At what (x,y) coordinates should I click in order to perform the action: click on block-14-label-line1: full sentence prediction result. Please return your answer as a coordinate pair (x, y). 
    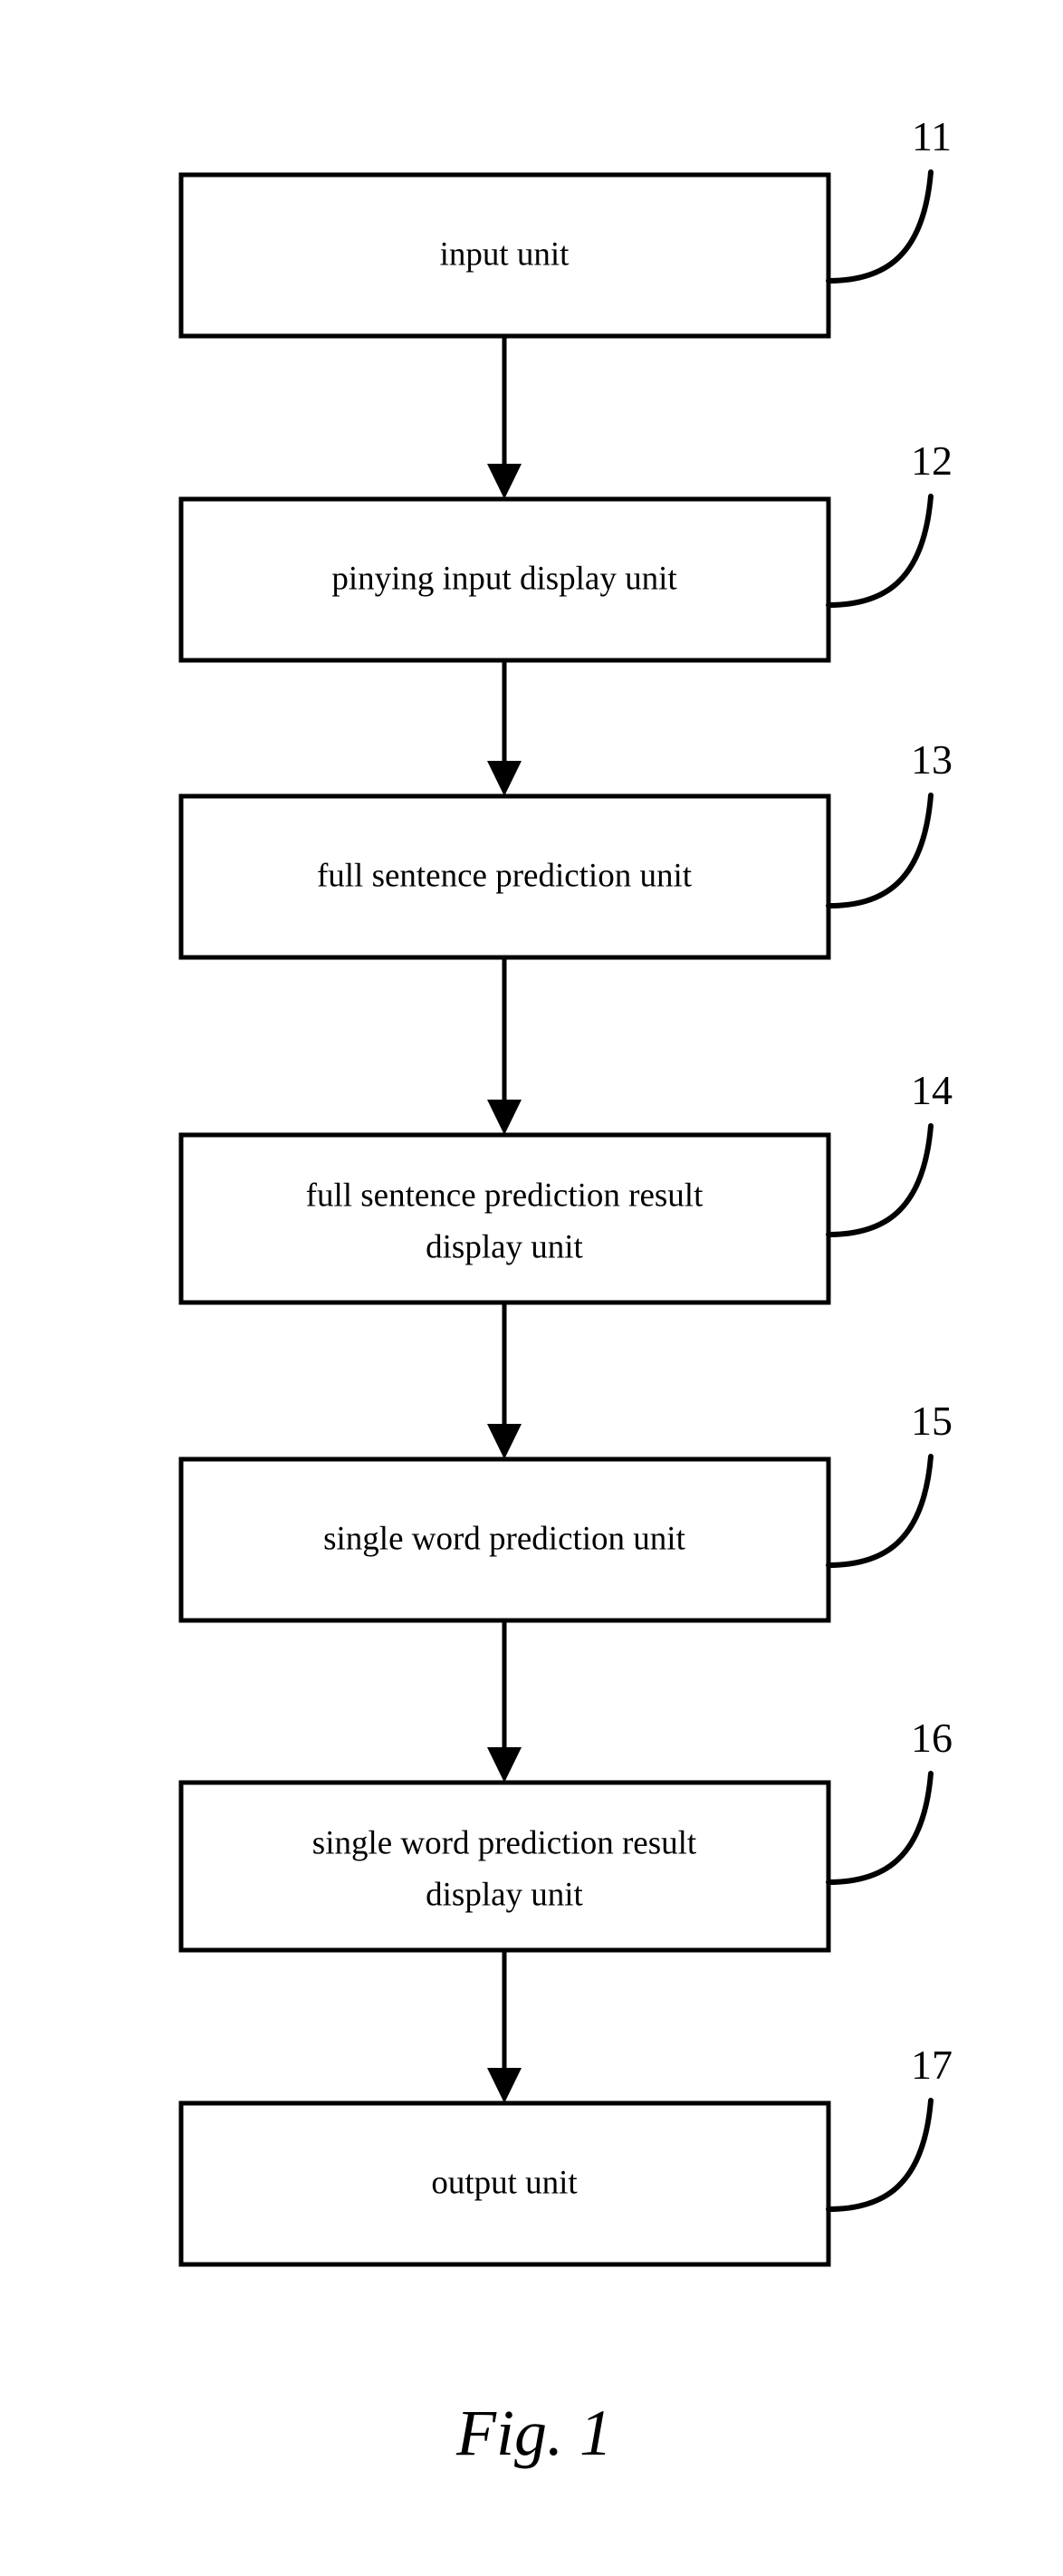
    Looking at the image, I should click on (505, 1195).